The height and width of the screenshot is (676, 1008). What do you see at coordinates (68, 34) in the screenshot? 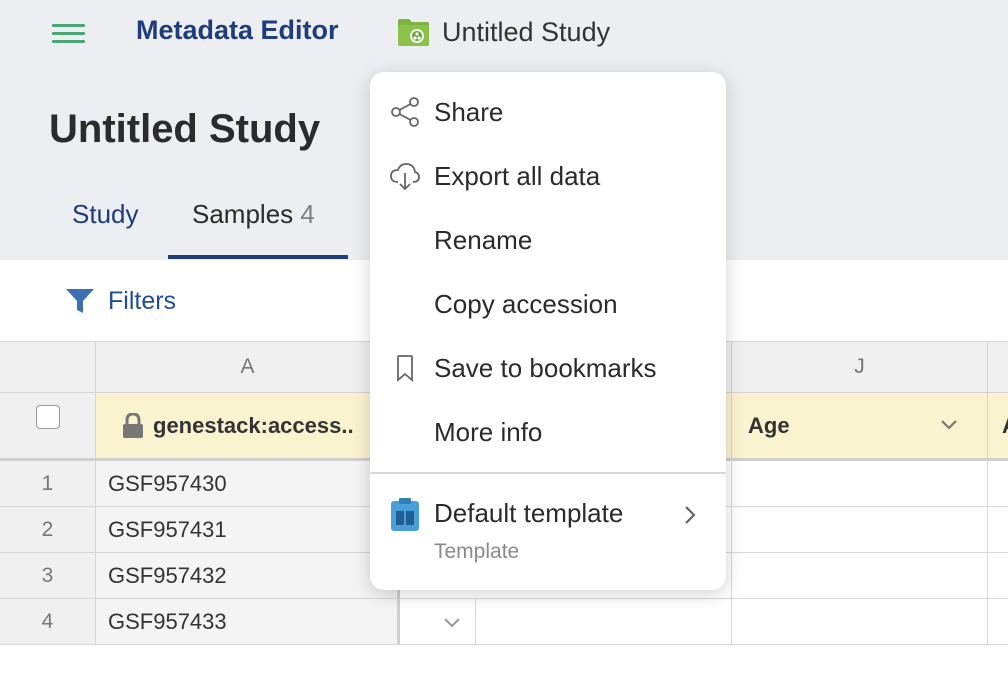
I see `hamburger-icon` at bounding box center [68, 34].